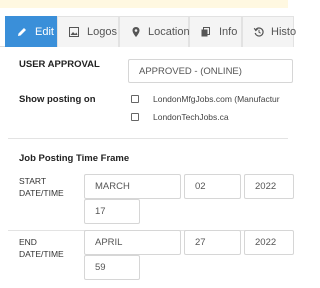 The height and width of the screenshot is (288, 320). I want to click on tab-location-label: Location, so click(169, 32).